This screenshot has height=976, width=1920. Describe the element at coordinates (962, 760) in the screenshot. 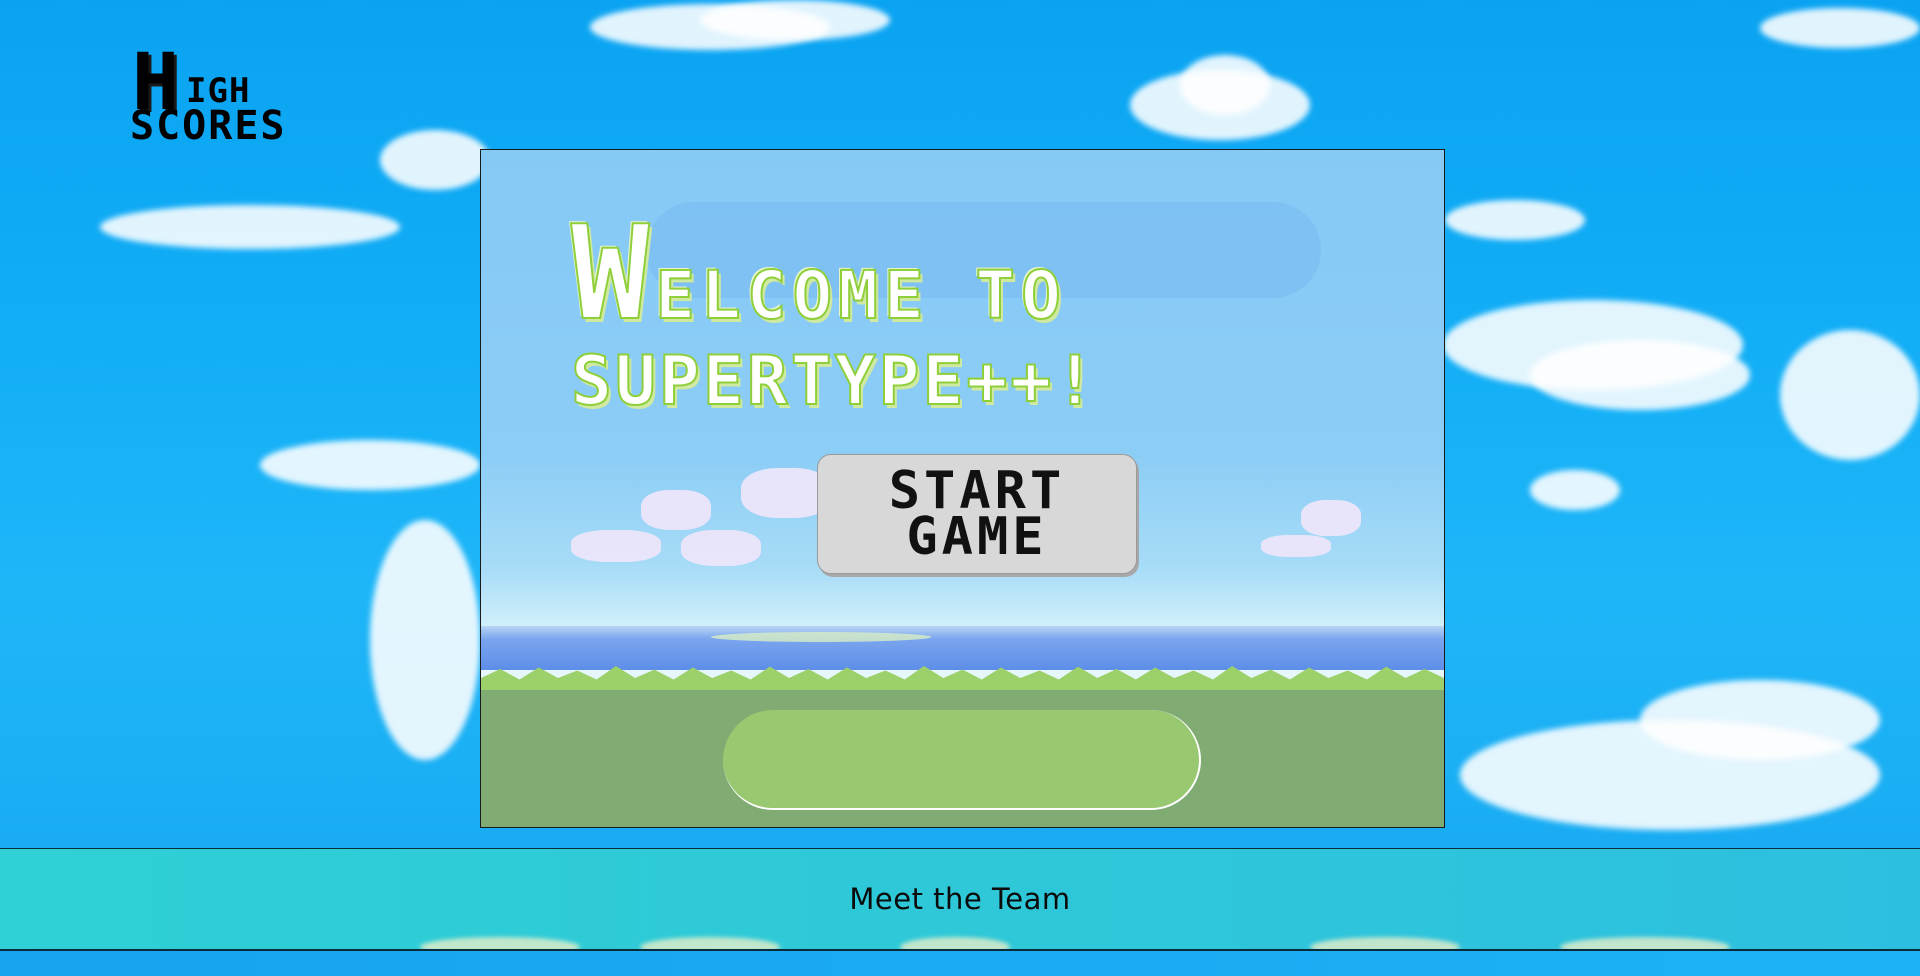

I see `typing-input` at that location.